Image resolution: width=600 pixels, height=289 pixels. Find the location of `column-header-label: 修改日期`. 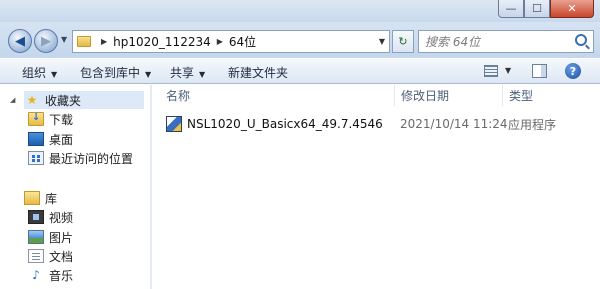

column-header-label: 修改日期 is located at coordinates (425, 96).